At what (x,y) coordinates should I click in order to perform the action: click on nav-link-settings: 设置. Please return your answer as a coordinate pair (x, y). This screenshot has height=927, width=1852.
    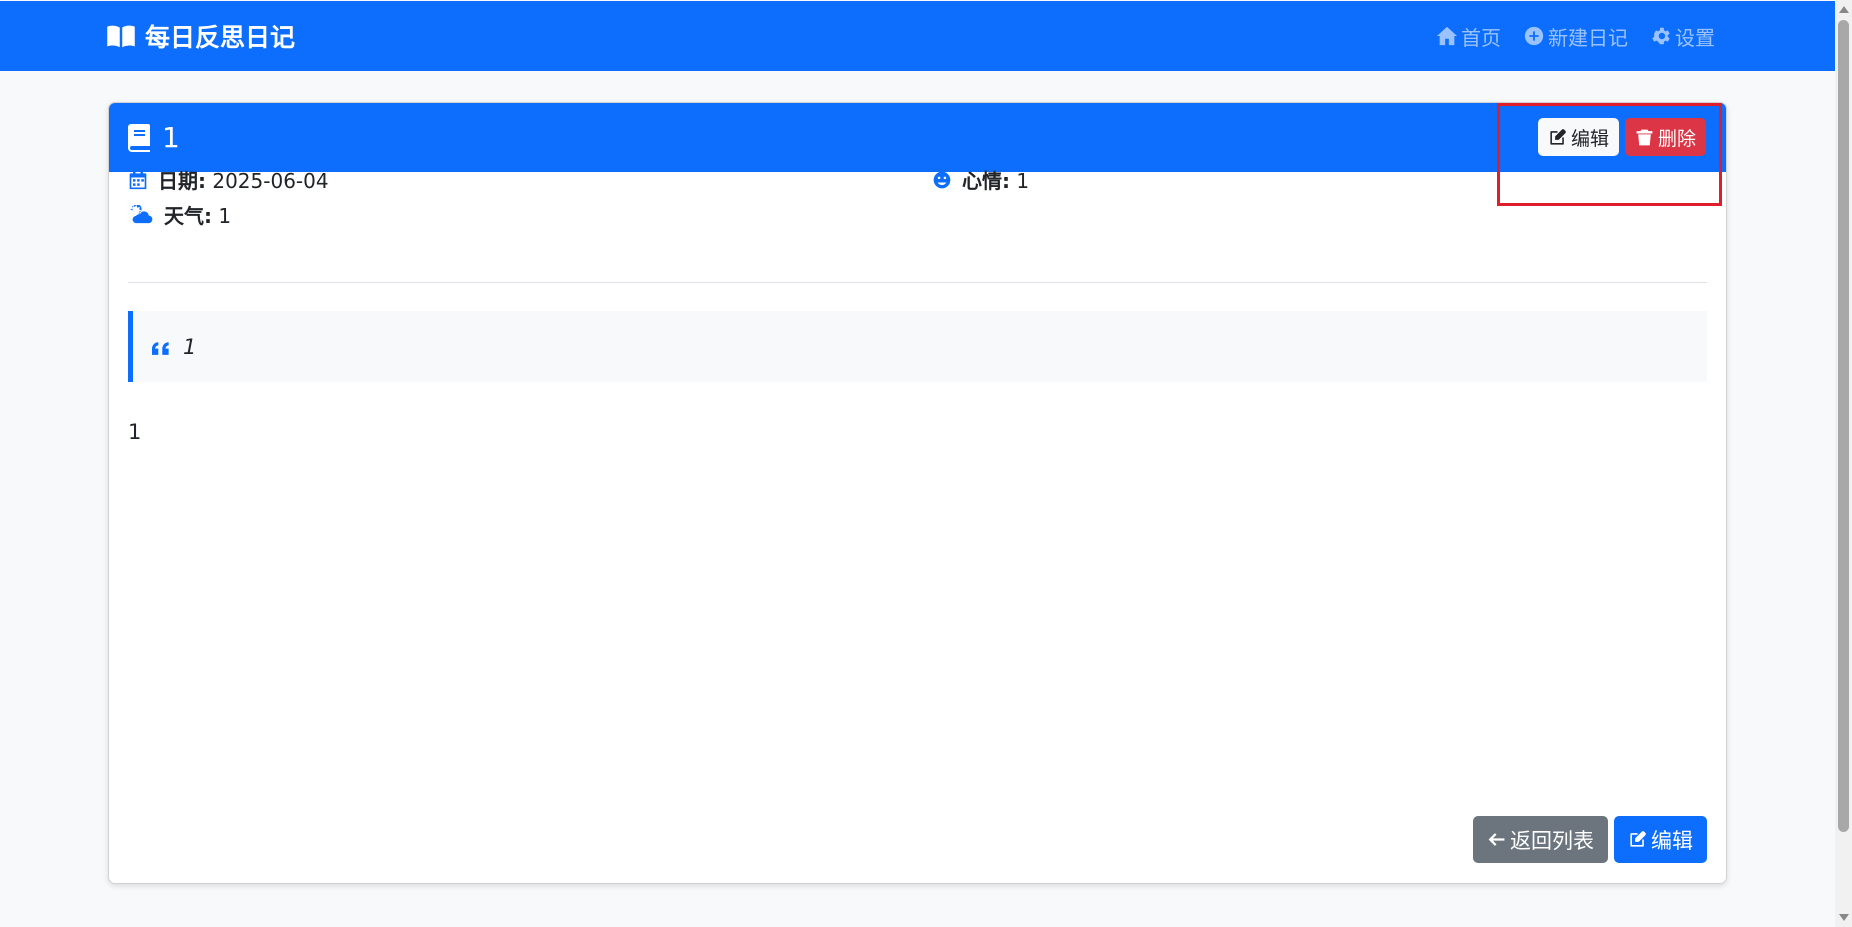
    Looking at the image, I should click on (1682, 36).